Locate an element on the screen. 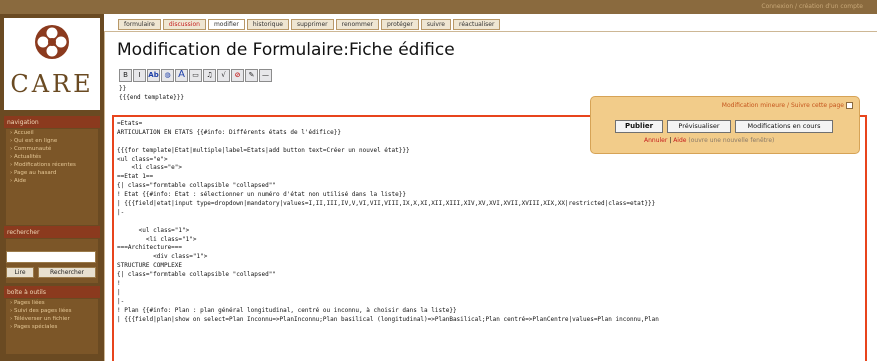 This screenshot has height=361, width=877. editor-line: <ul class="1"> is located at coordinates (153, 230).